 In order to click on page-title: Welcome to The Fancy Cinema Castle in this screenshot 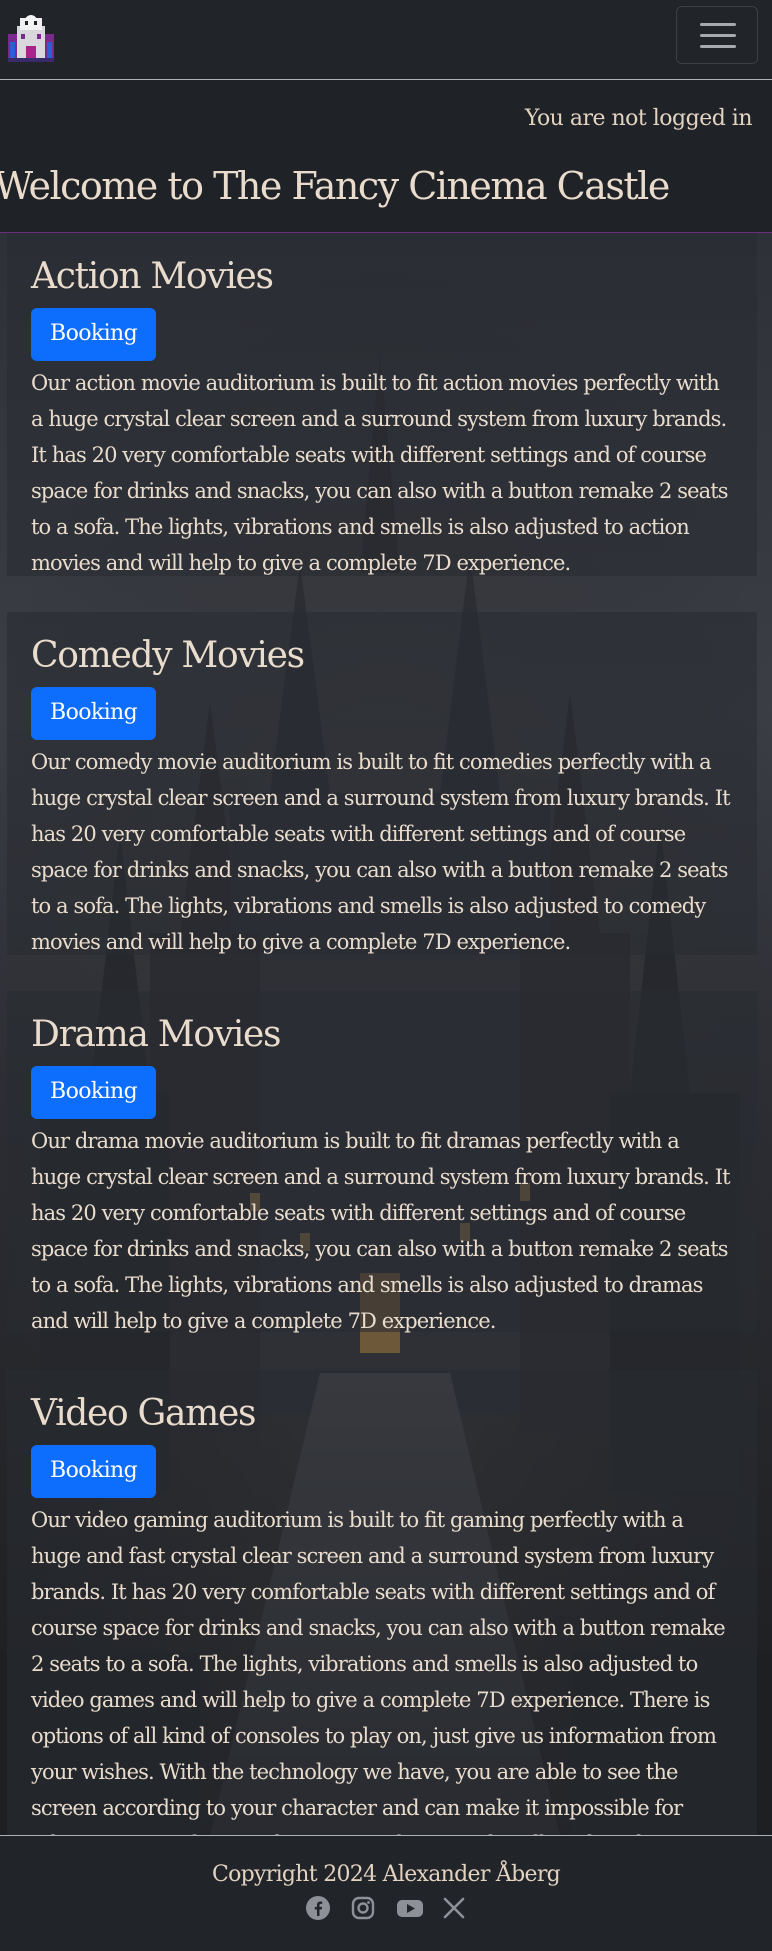, I will do `click(335, 186)`.